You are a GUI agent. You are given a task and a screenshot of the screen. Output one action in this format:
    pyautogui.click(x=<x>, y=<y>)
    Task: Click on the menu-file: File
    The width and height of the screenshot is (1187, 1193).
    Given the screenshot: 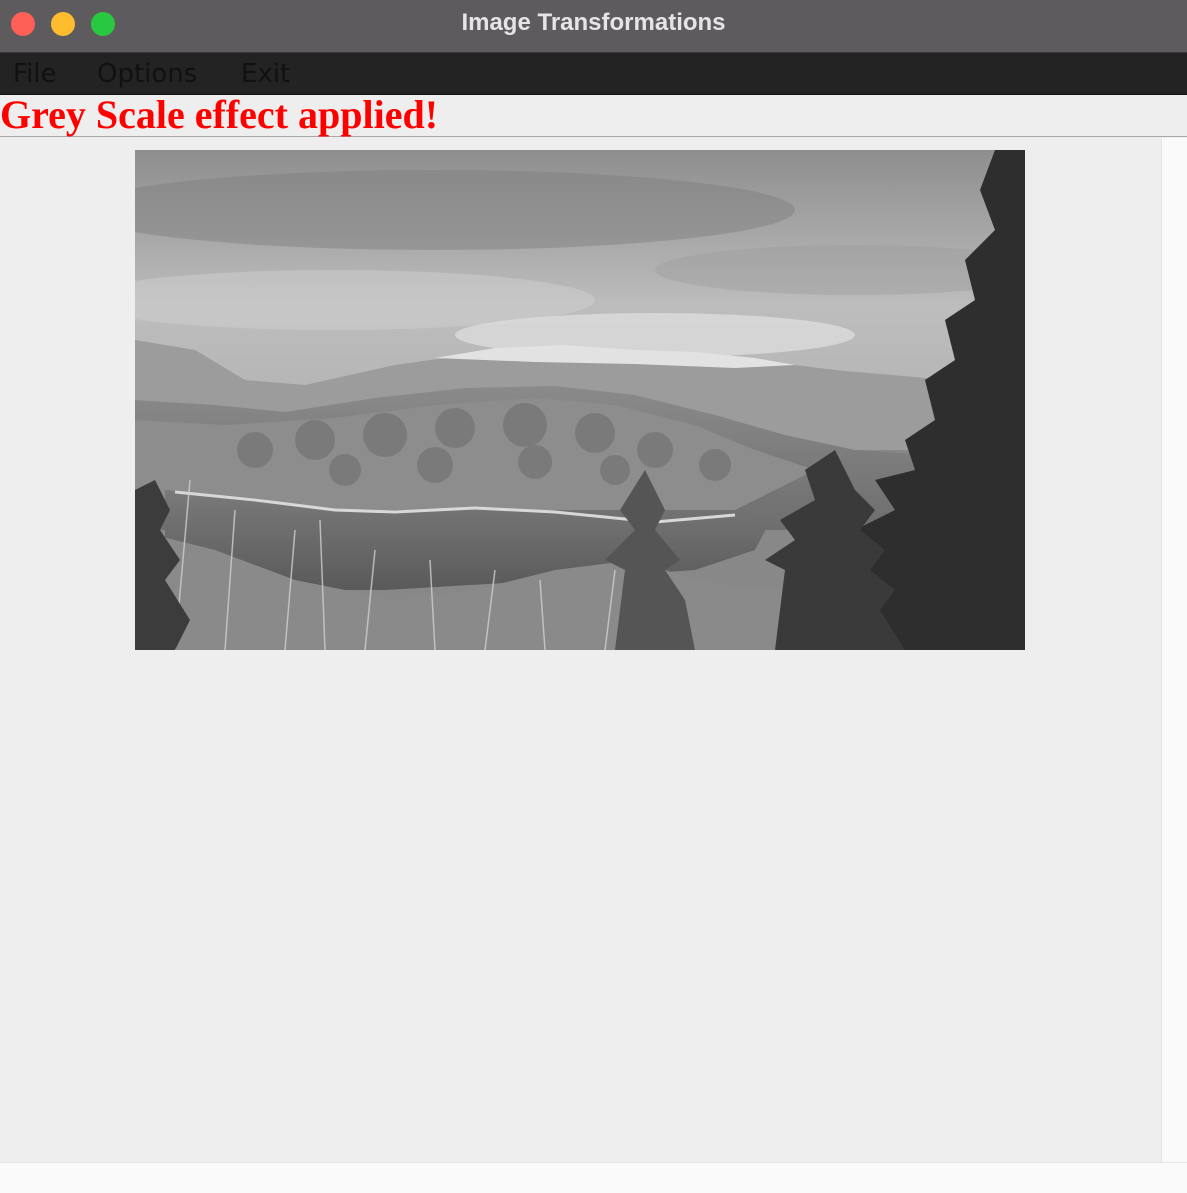 What is the action you would take?
    pyautogui.click(x=35, y=73)
    